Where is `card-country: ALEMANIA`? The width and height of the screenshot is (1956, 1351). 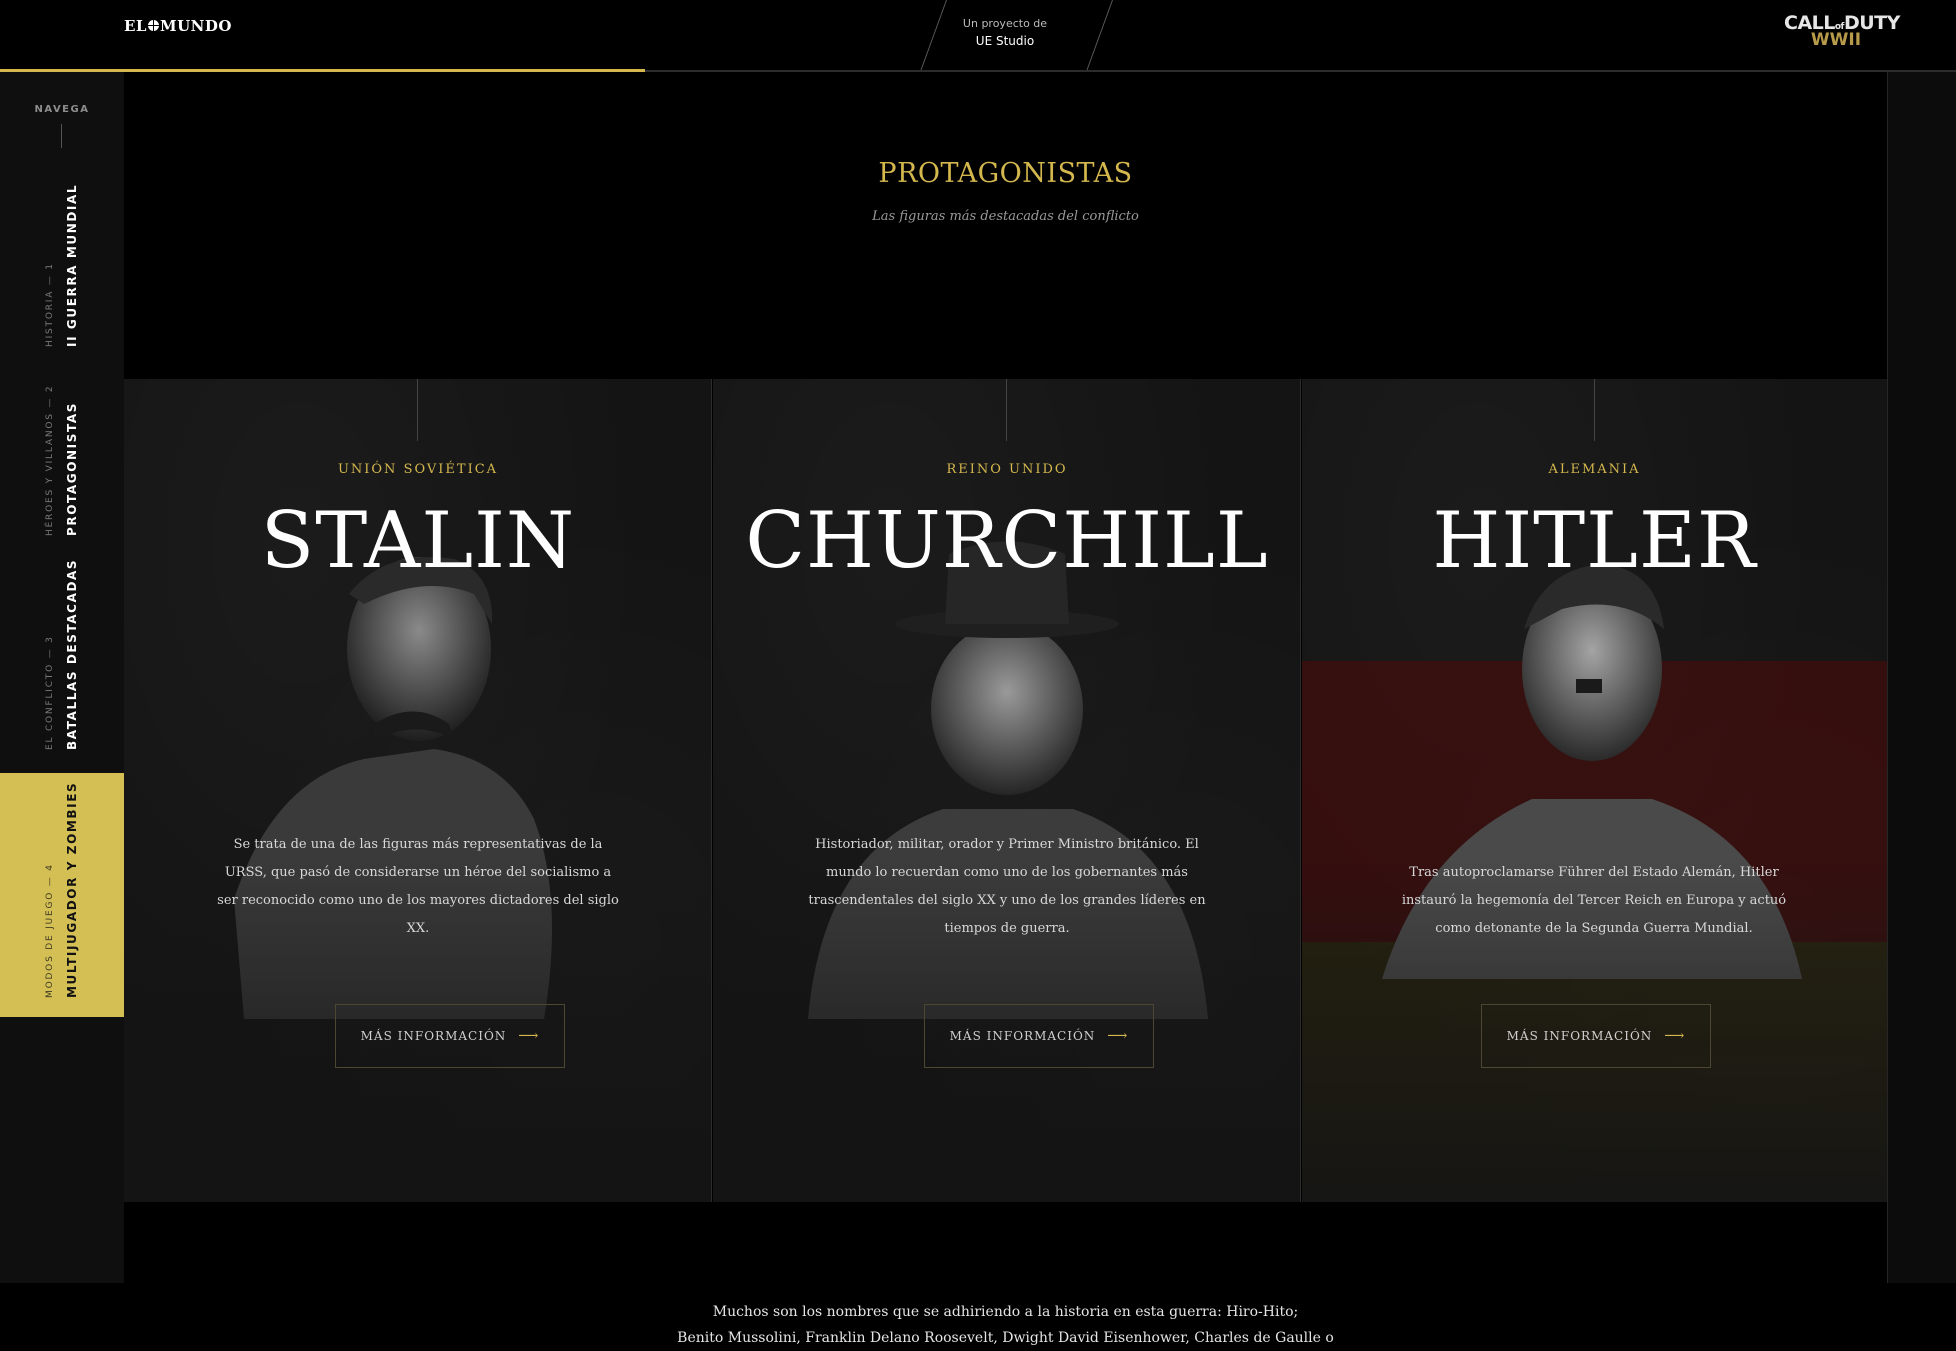
card-country: ALEMANIA is located at coordinates (1594, 469).